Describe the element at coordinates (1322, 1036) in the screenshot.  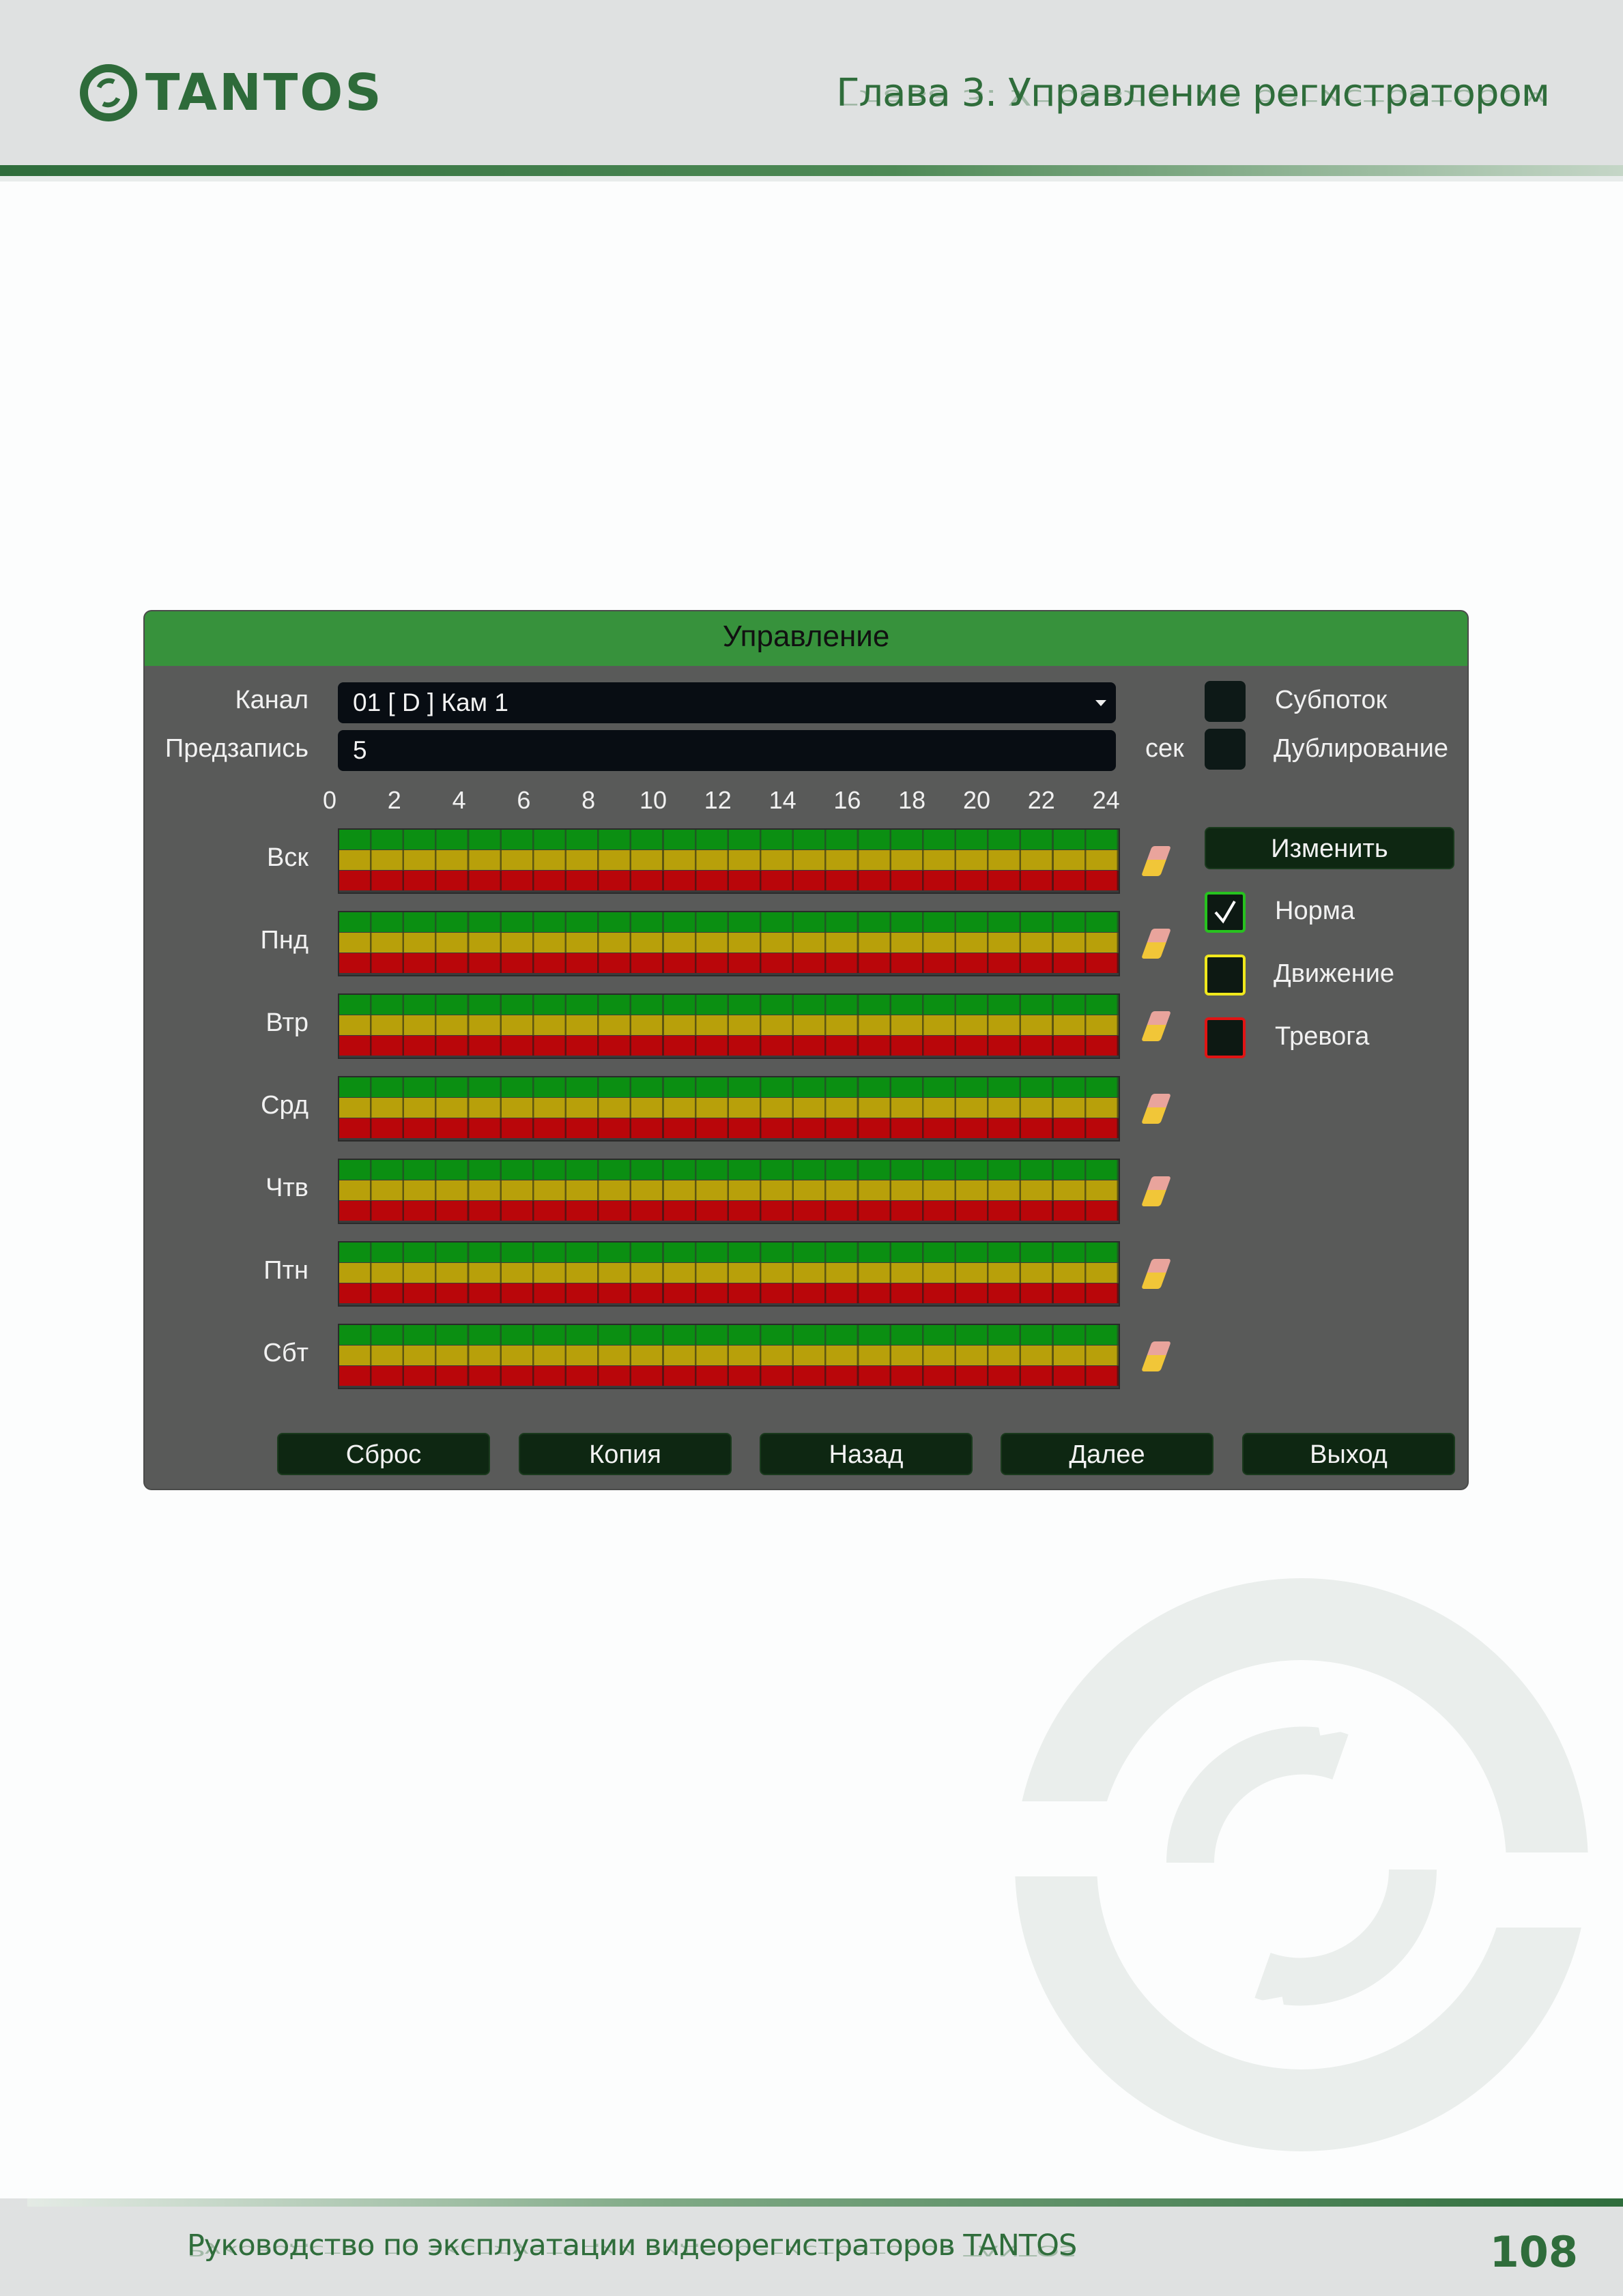
I see `alarm-record-label: Тревога` at that location.